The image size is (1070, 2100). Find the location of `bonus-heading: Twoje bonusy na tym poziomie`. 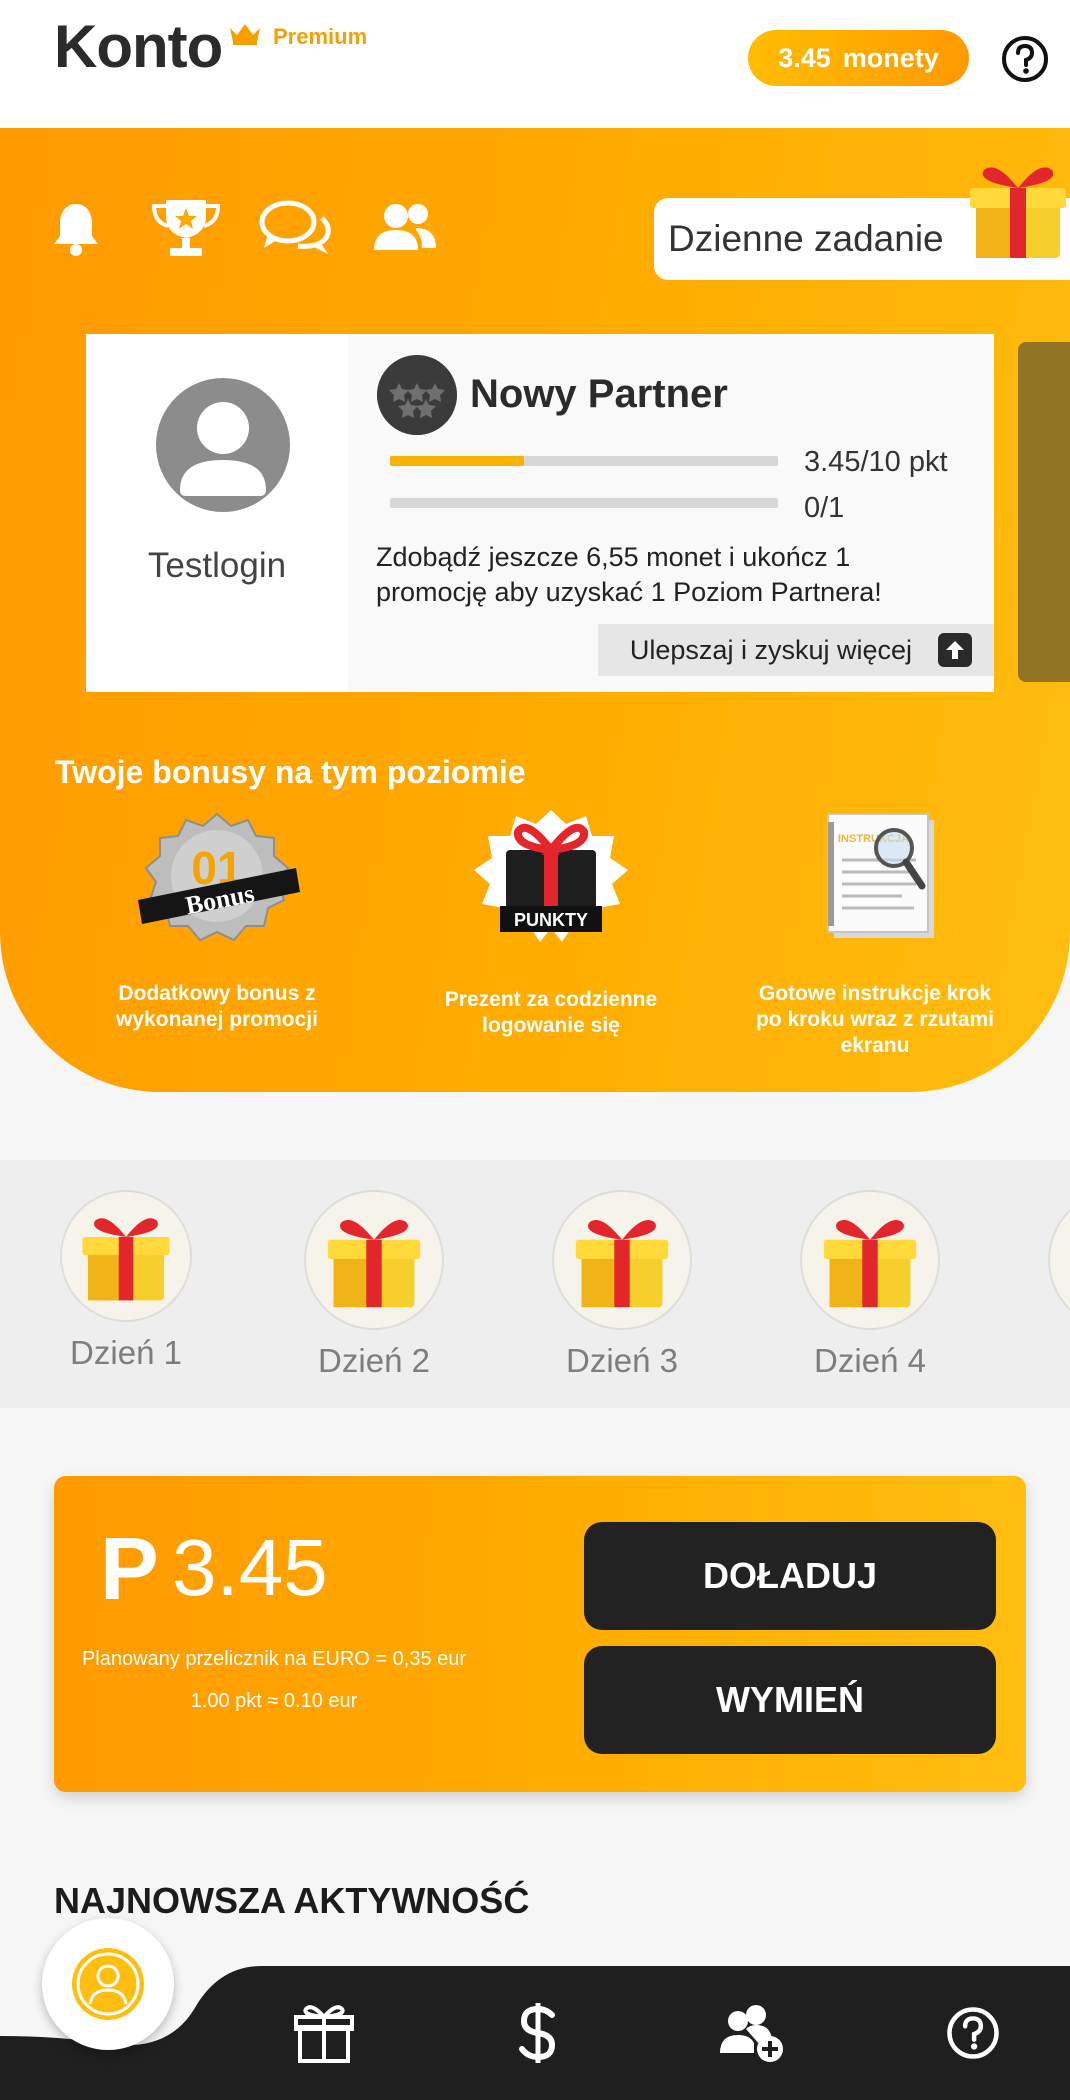

bonus-heading: Twoje bonusy na tym poziomie is located at coordinates (290, 772).